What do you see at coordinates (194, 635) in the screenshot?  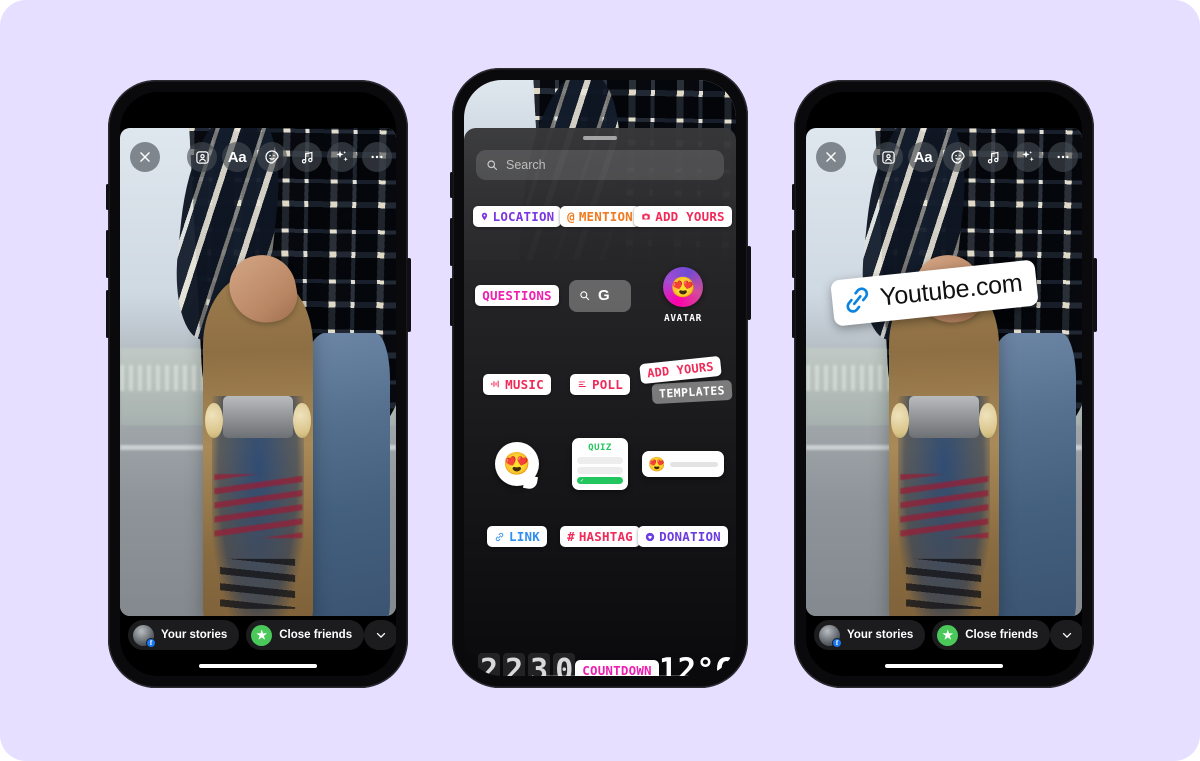 I see `your-stories-label: Your stories` at bounding box center [194, 635].